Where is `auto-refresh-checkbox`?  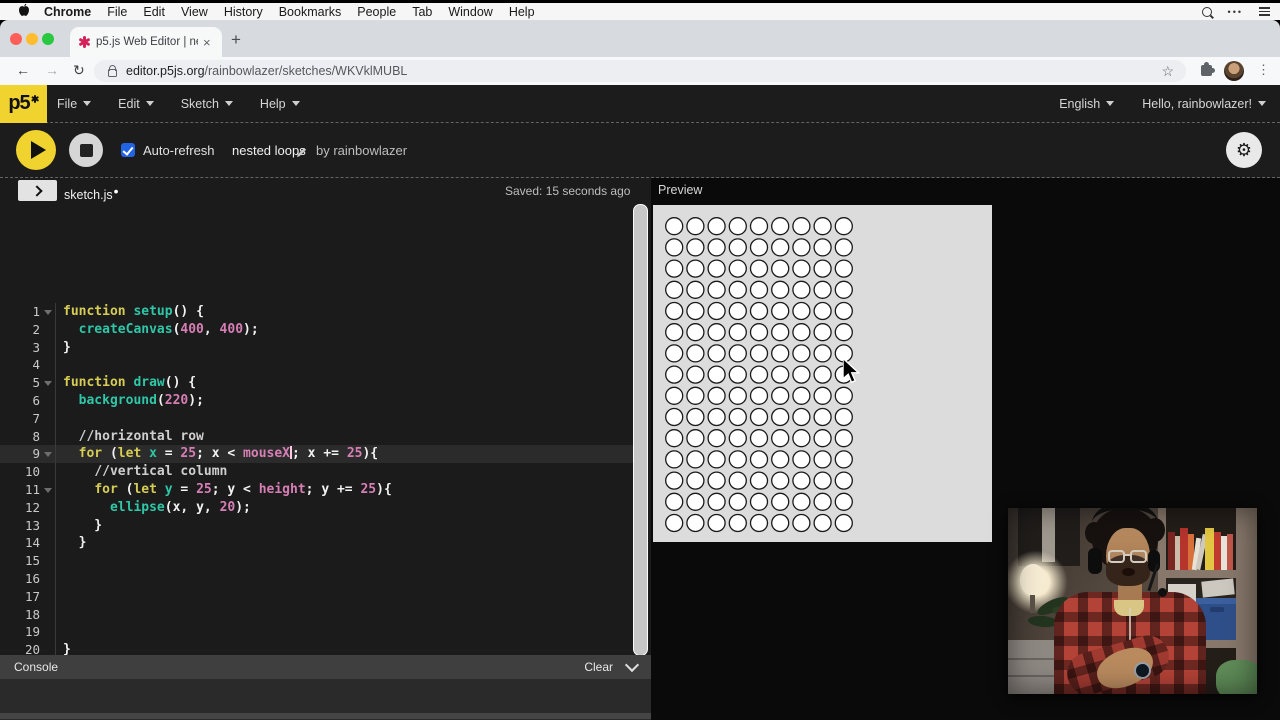 auto-refresh-checkbox is located at coordinates (128, 150).